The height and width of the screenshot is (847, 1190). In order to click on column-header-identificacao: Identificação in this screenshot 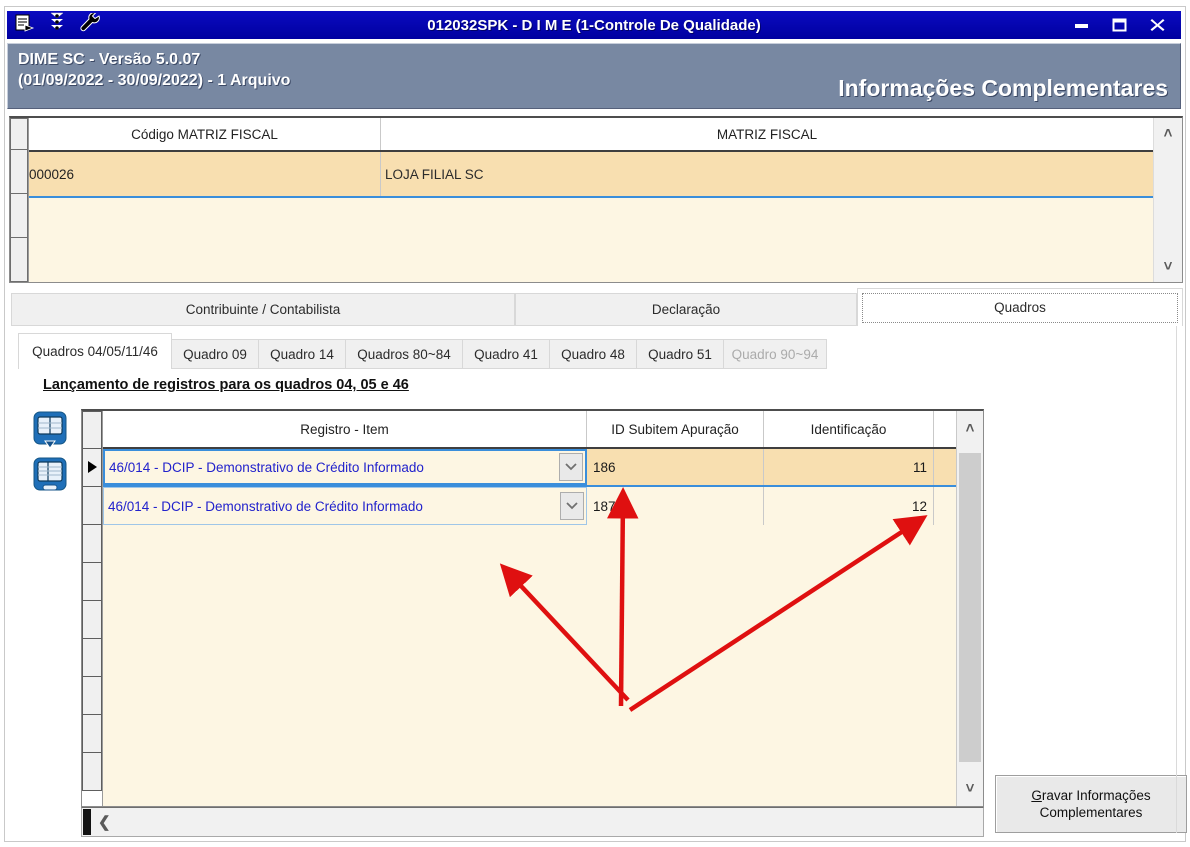, I will do `click(849, 429)`.